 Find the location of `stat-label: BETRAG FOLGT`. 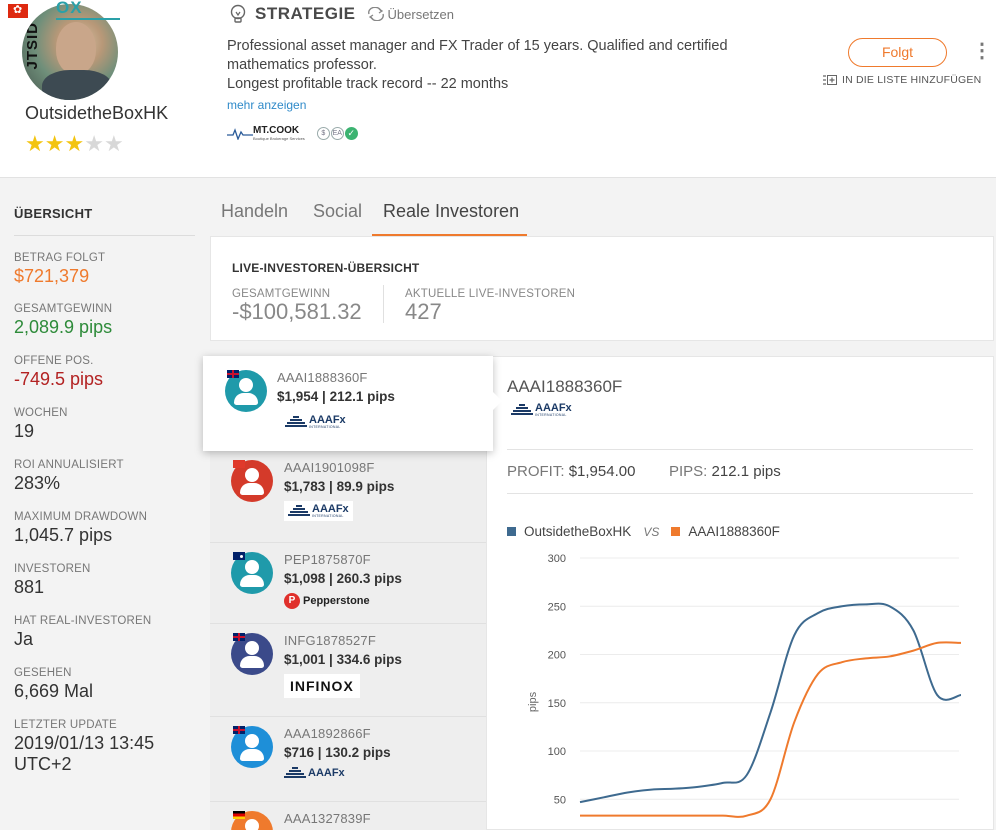

stat-label: BETRAG FOLGT is located at coordinates (60, 258).